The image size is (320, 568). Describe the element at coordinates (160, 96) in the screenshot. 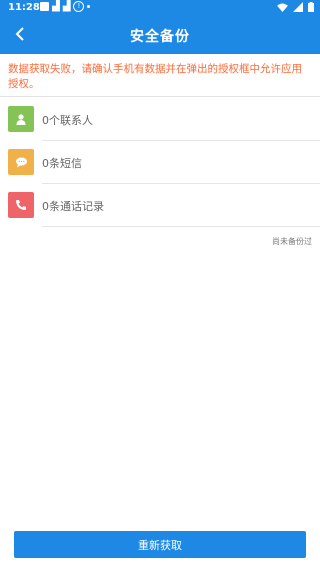

I see `divider` at that location.